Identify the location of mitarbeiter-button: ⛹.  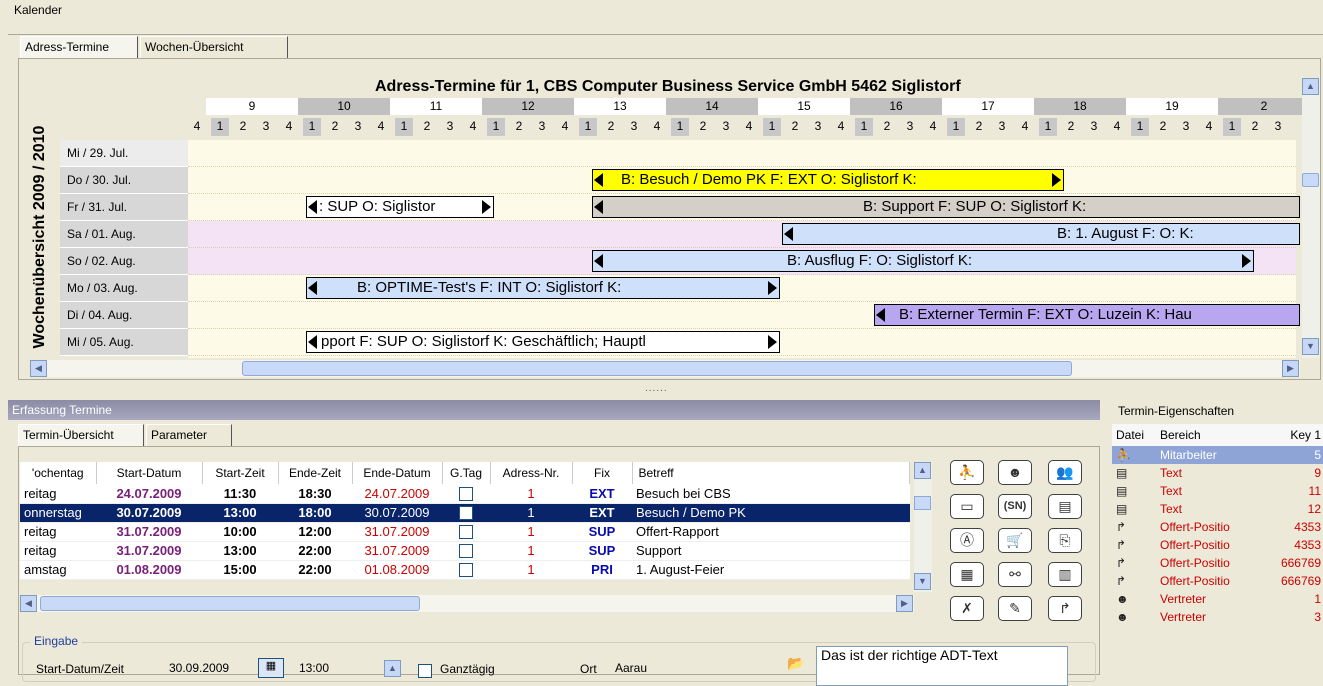
(967, 472).